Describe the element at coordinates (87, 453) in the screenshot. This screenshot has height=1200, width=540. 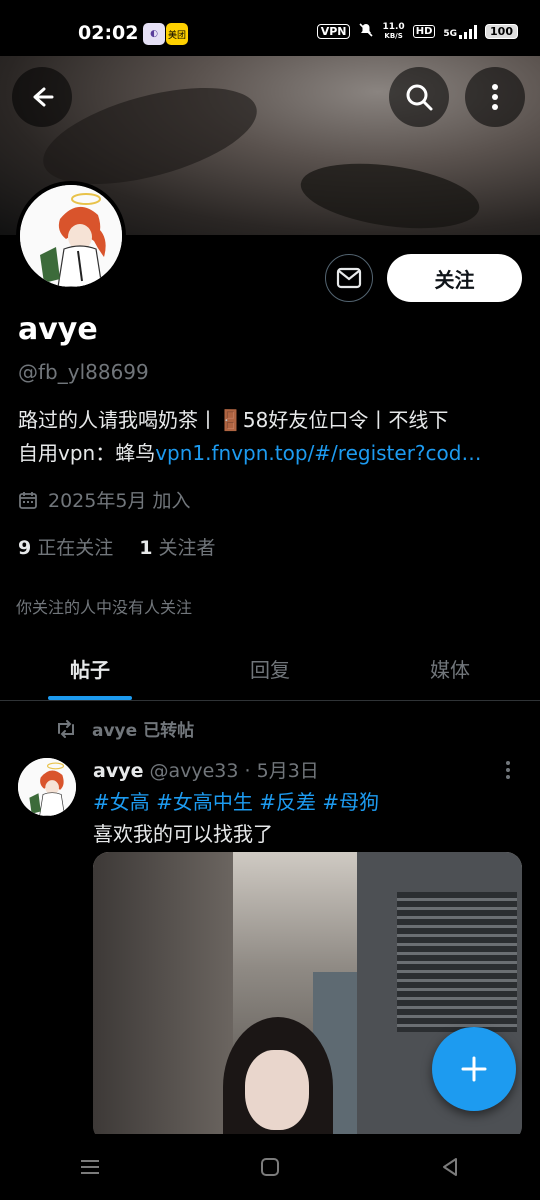
I see `bio-prefix: 自用vpn：蜂鸟` at that location.